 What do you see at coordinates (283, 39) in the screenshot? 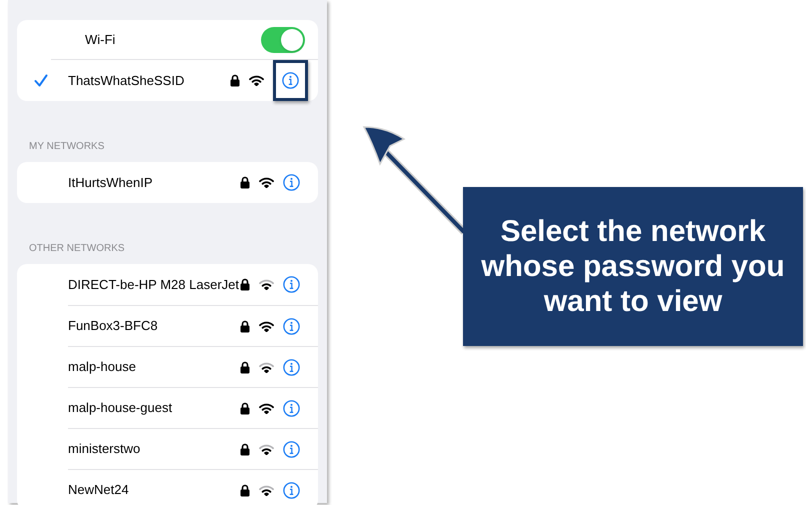
I see `wifi-toggle` at bounding box center [283, 39].